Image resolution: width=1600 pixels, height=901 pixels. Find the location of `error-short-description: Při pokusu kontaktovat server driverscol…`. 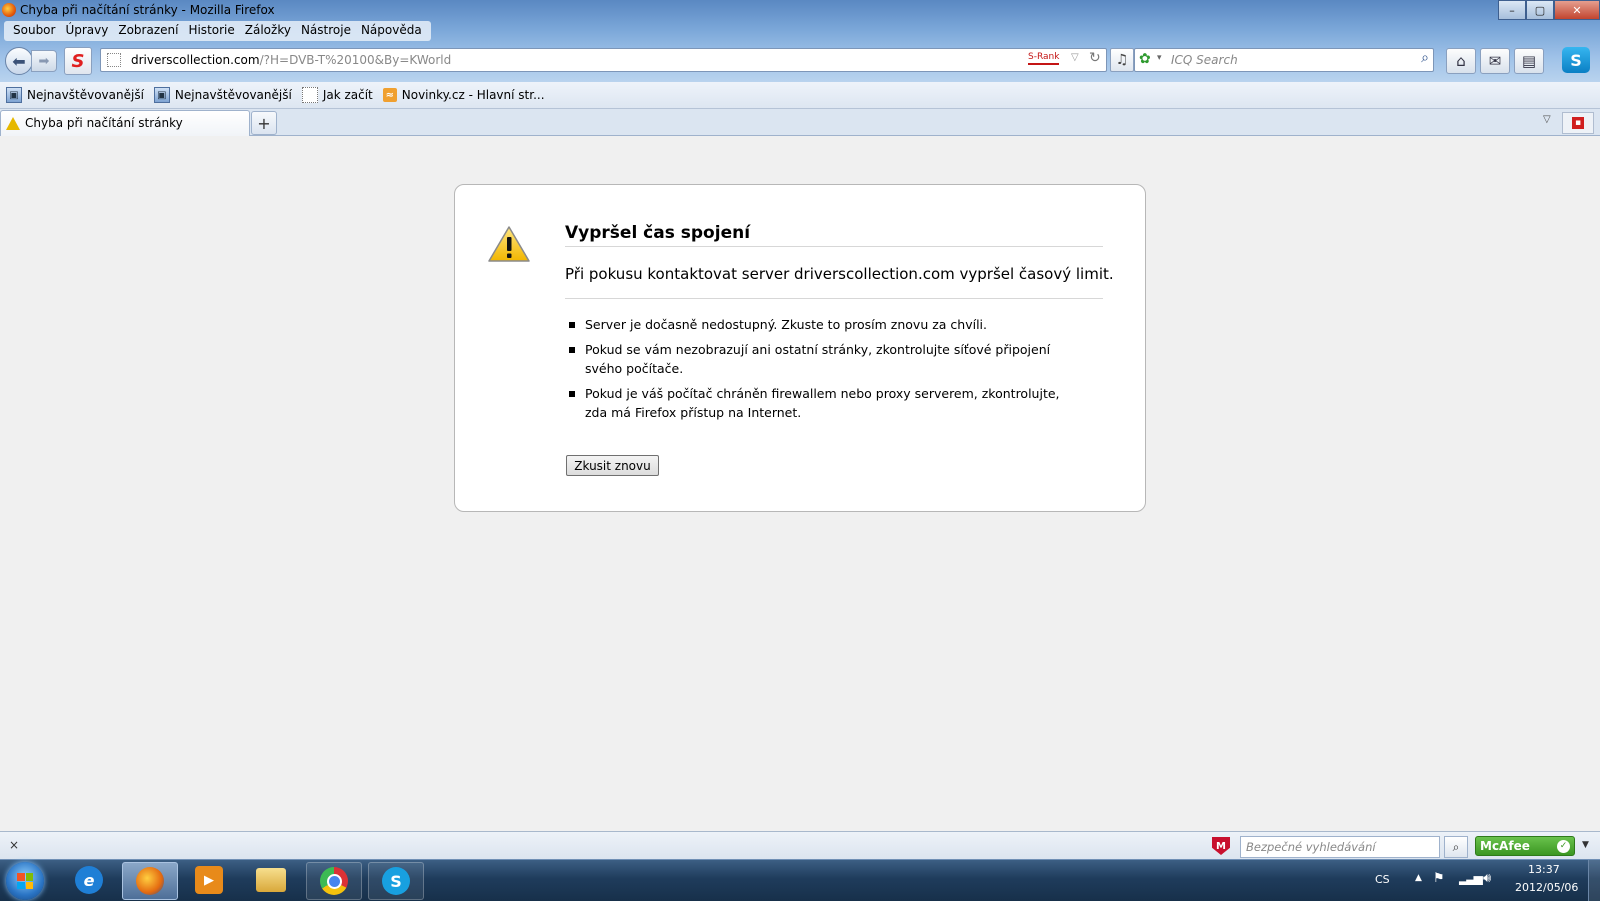

error-short-description: Při pokusu kontaktovat server driverscol… is located at coordinates (839, 274).